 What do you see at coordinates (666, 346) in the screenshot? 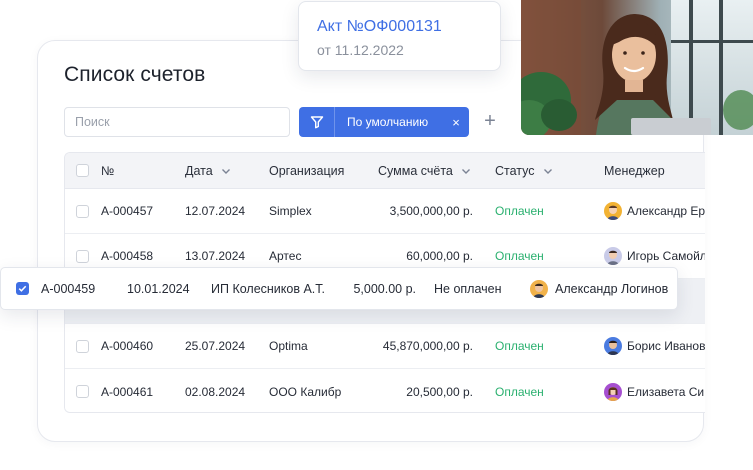
I see `manager-name: Борис Иванов` at bounding box center [666, 346].